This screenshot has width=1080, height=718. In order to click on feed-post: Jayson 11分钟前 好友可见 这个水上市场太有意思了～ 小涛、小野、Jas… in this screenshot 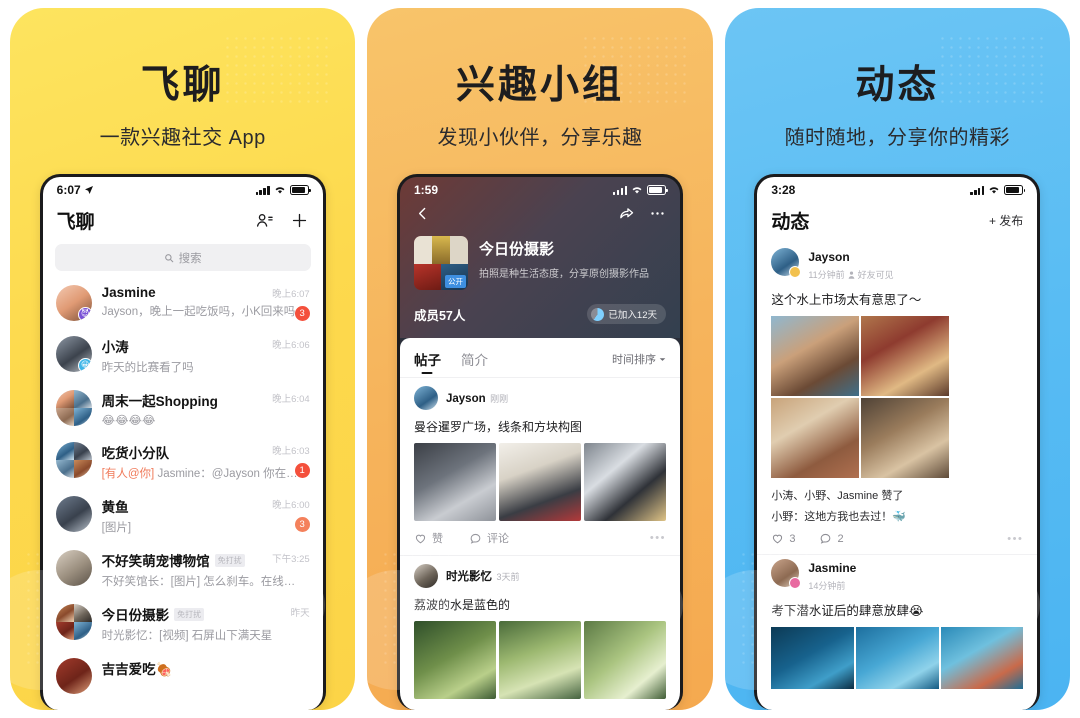, I will do `click(897, 399)`.